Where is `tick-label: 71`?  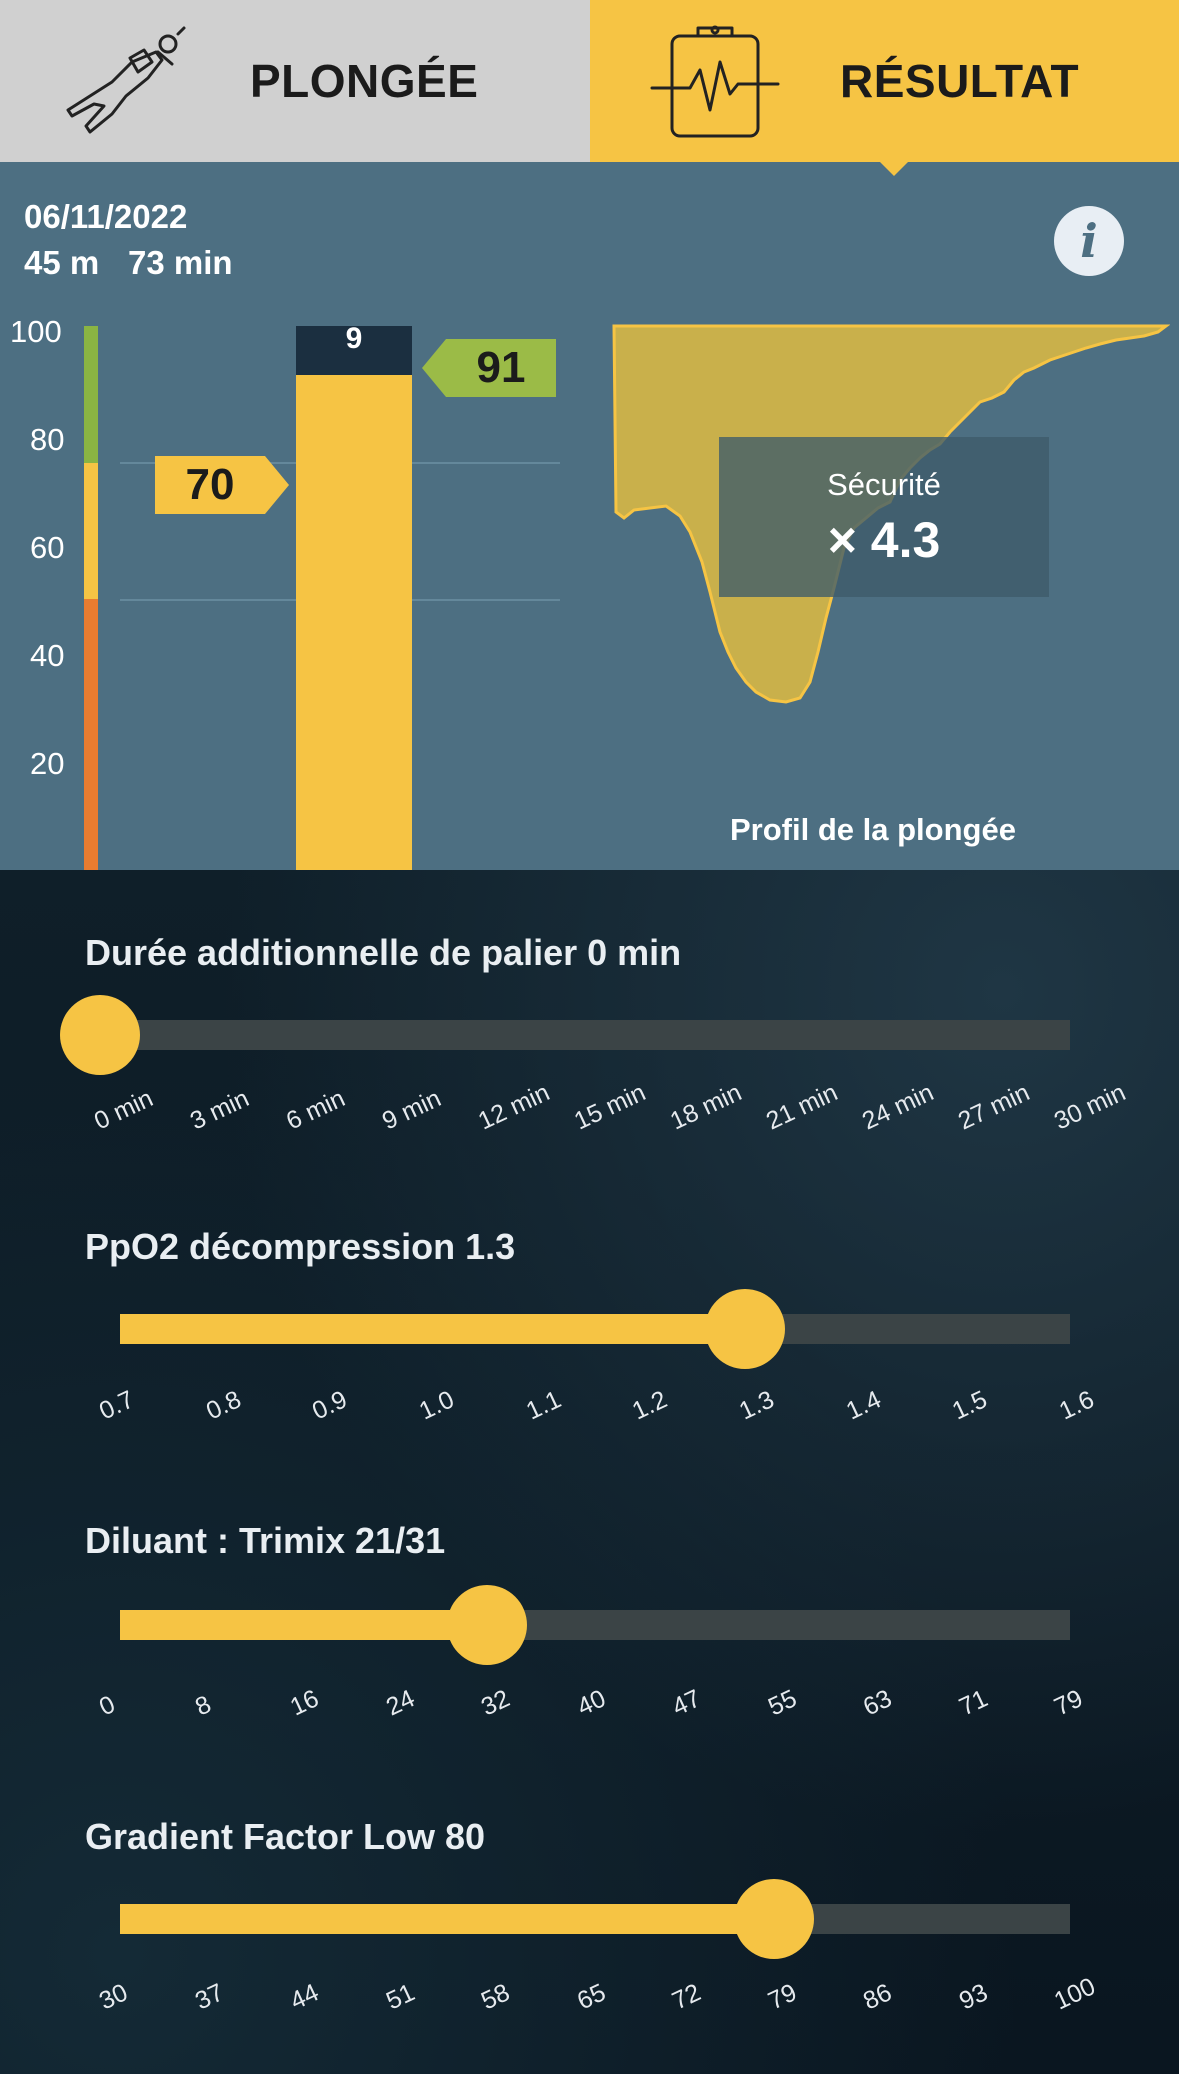 tick-label: 71 is located at coordinates (973, 1703).